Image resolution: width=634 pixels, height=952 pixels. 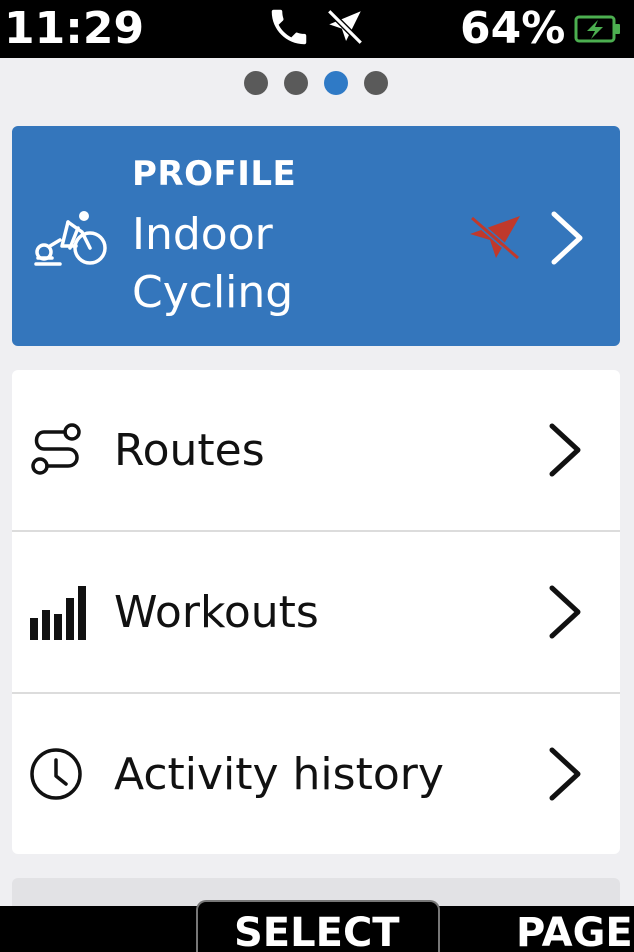 I want to click on profile-name-line2: Cycling, so click(x=213, y=292).